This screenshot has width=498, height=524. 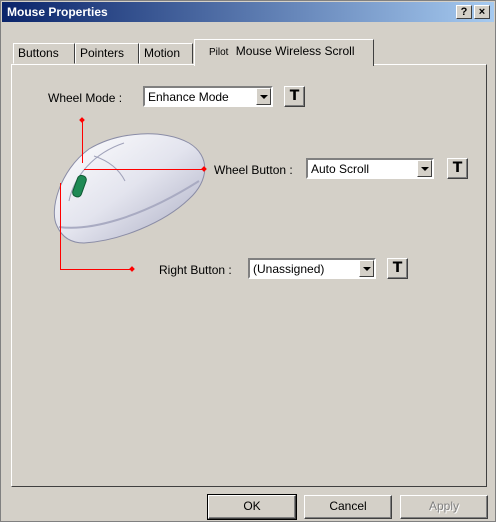 I want to click on wheel-mode-callout-line, so click(x=82, y=142).